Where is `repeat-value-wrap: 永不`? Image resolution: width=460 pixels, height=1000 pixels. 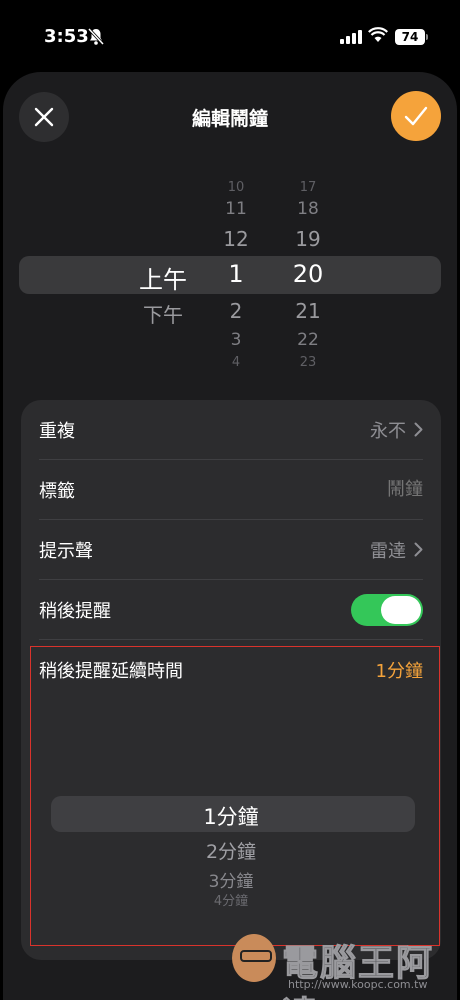 repeat-value-wrap: 永不 is located at coordinates (396, 430).